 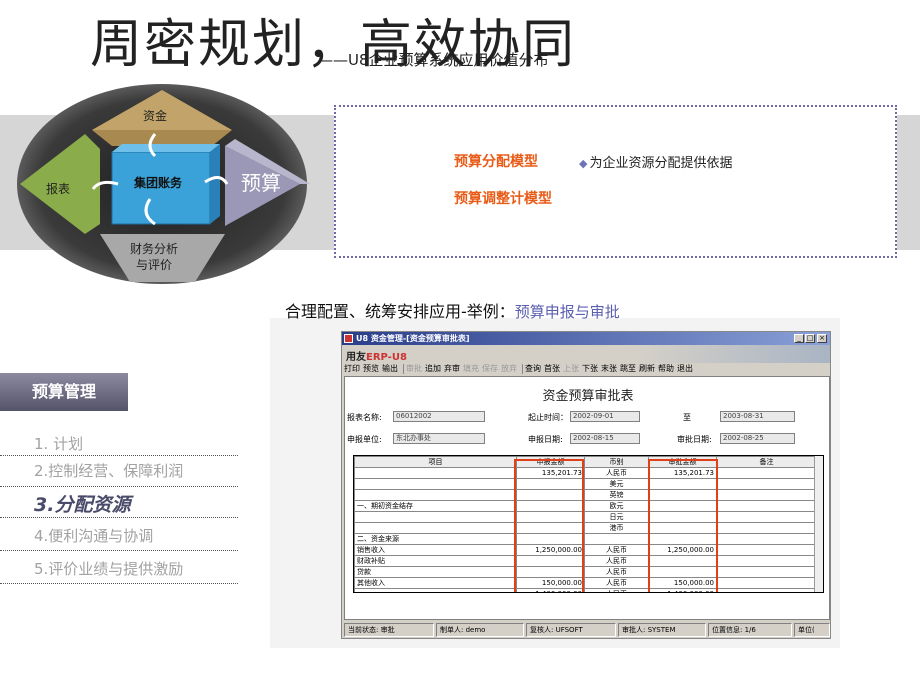 What do you see at coordinates (616, 539) in the screenshot?
I see `table-cell-cur` at bounding box center [616, 539].